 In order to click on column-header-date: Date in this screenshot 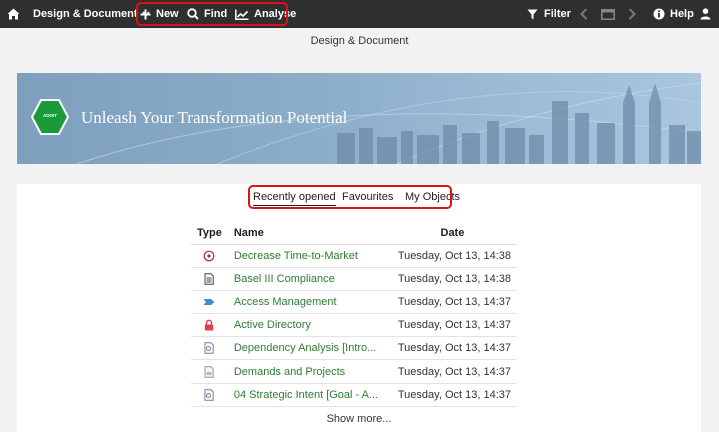, I will do `click(452, 234)`.